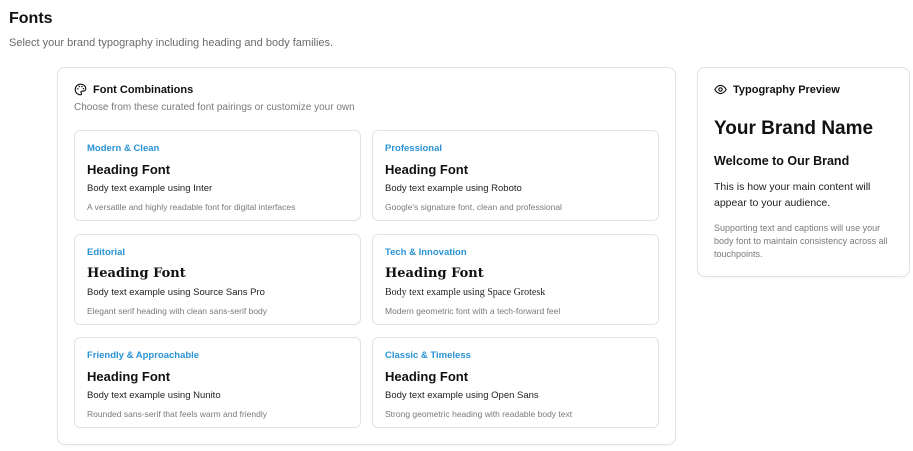 Image resolution: width=913 pixels, height=451 pixels. Describe the element at coordinates (794, 128) in the screenshot. I see `preview-brand-name: Your Brand Name` at that location.